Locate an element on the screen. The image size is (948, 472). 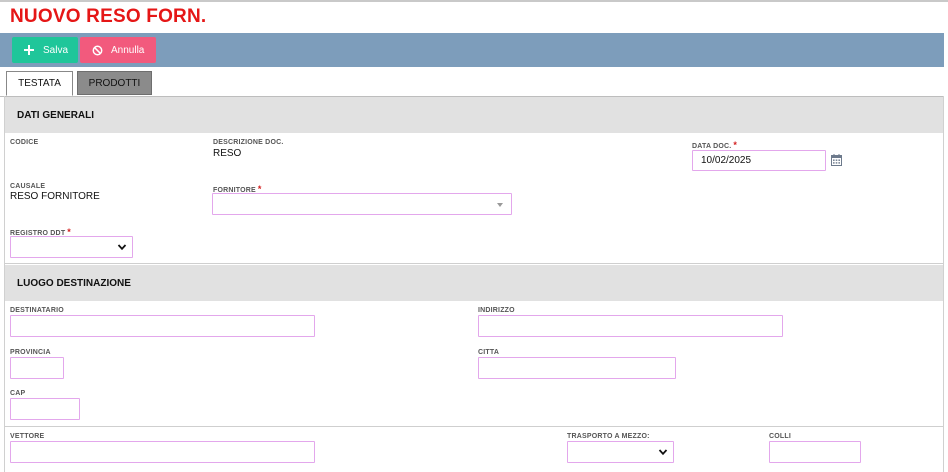
destinatario-input is located at coordinates (162, 326).